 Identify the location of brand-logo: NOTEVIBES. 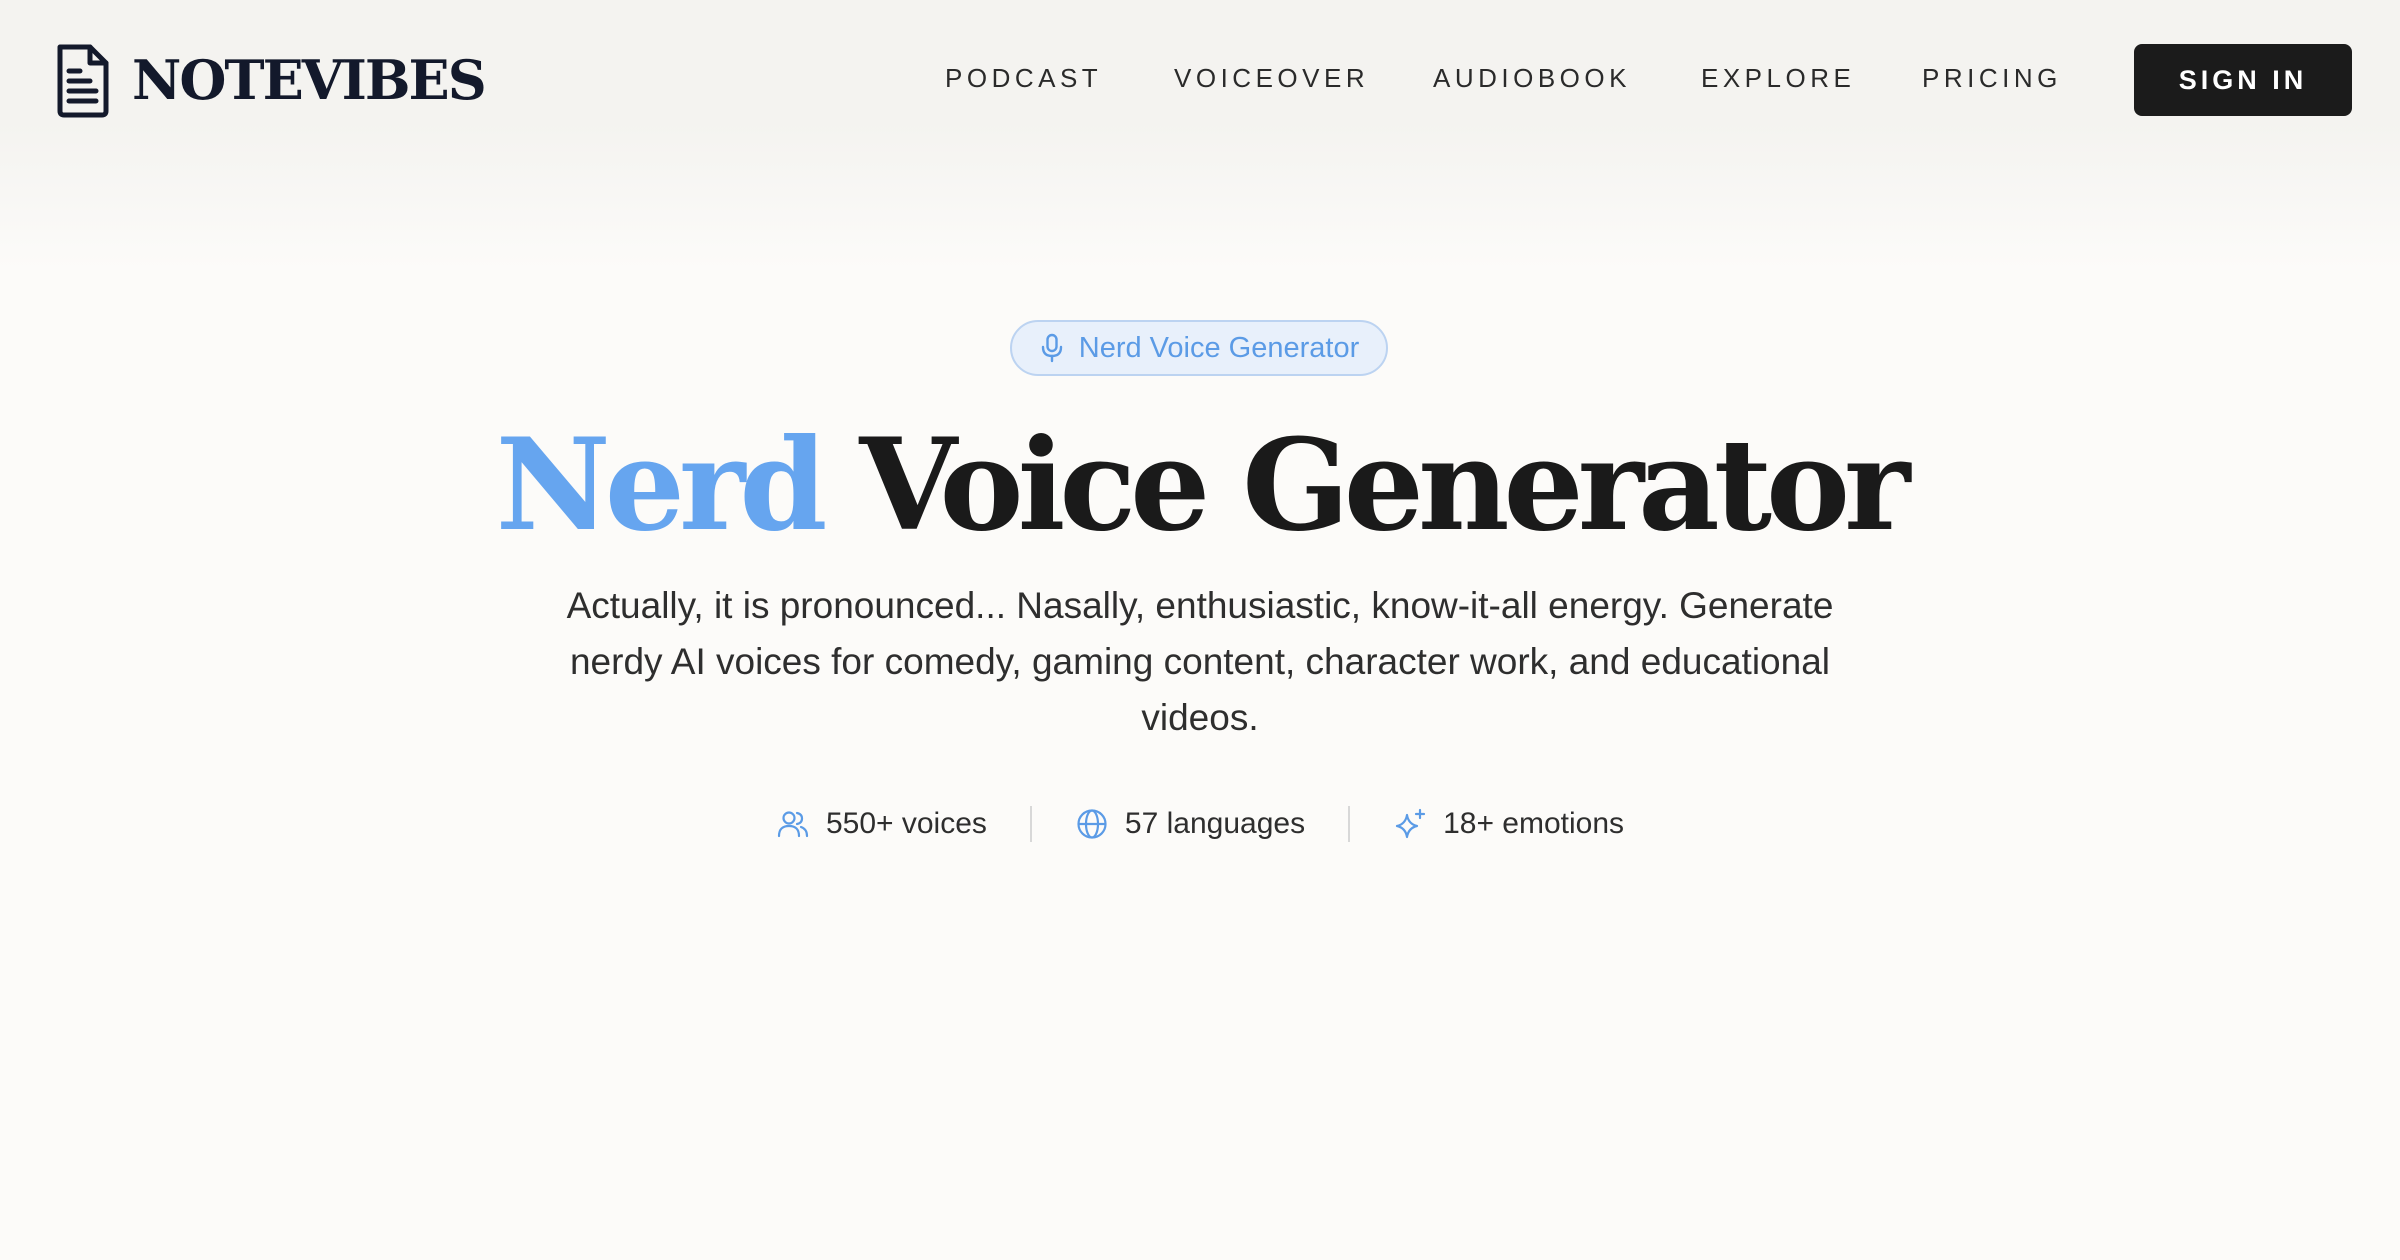
(270, 80).